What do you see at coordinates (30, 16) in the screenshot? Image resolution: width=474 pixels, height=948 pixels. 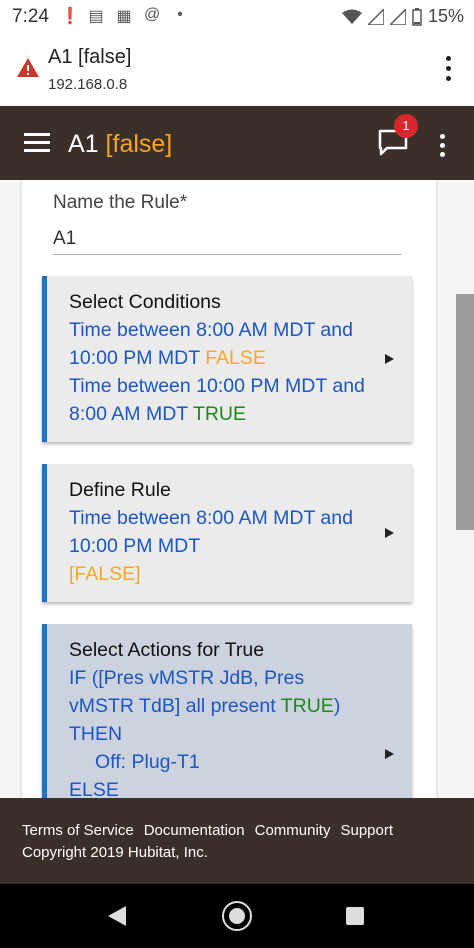 I see `status-time: 7:24` at bounding box center [30, 16].